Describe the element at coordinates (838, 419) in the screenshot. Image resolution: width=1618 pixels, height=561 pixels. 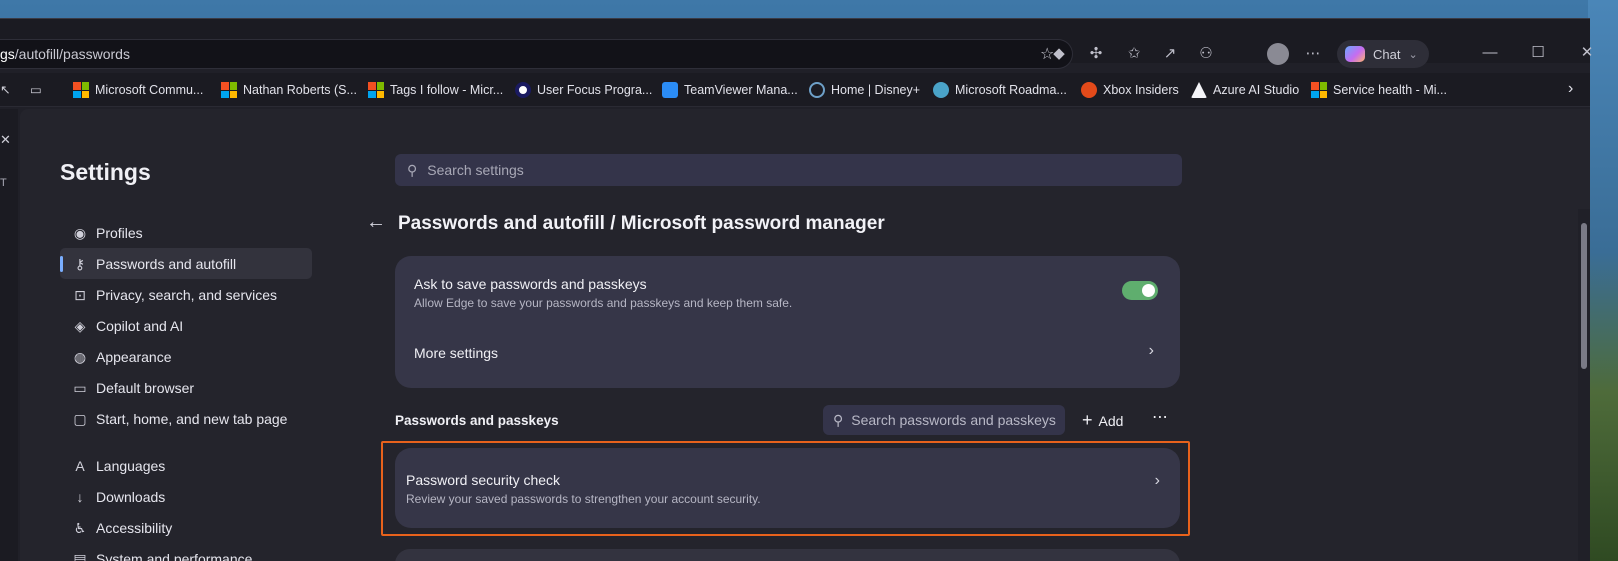
I see `search-icon: ⚲` at that location.